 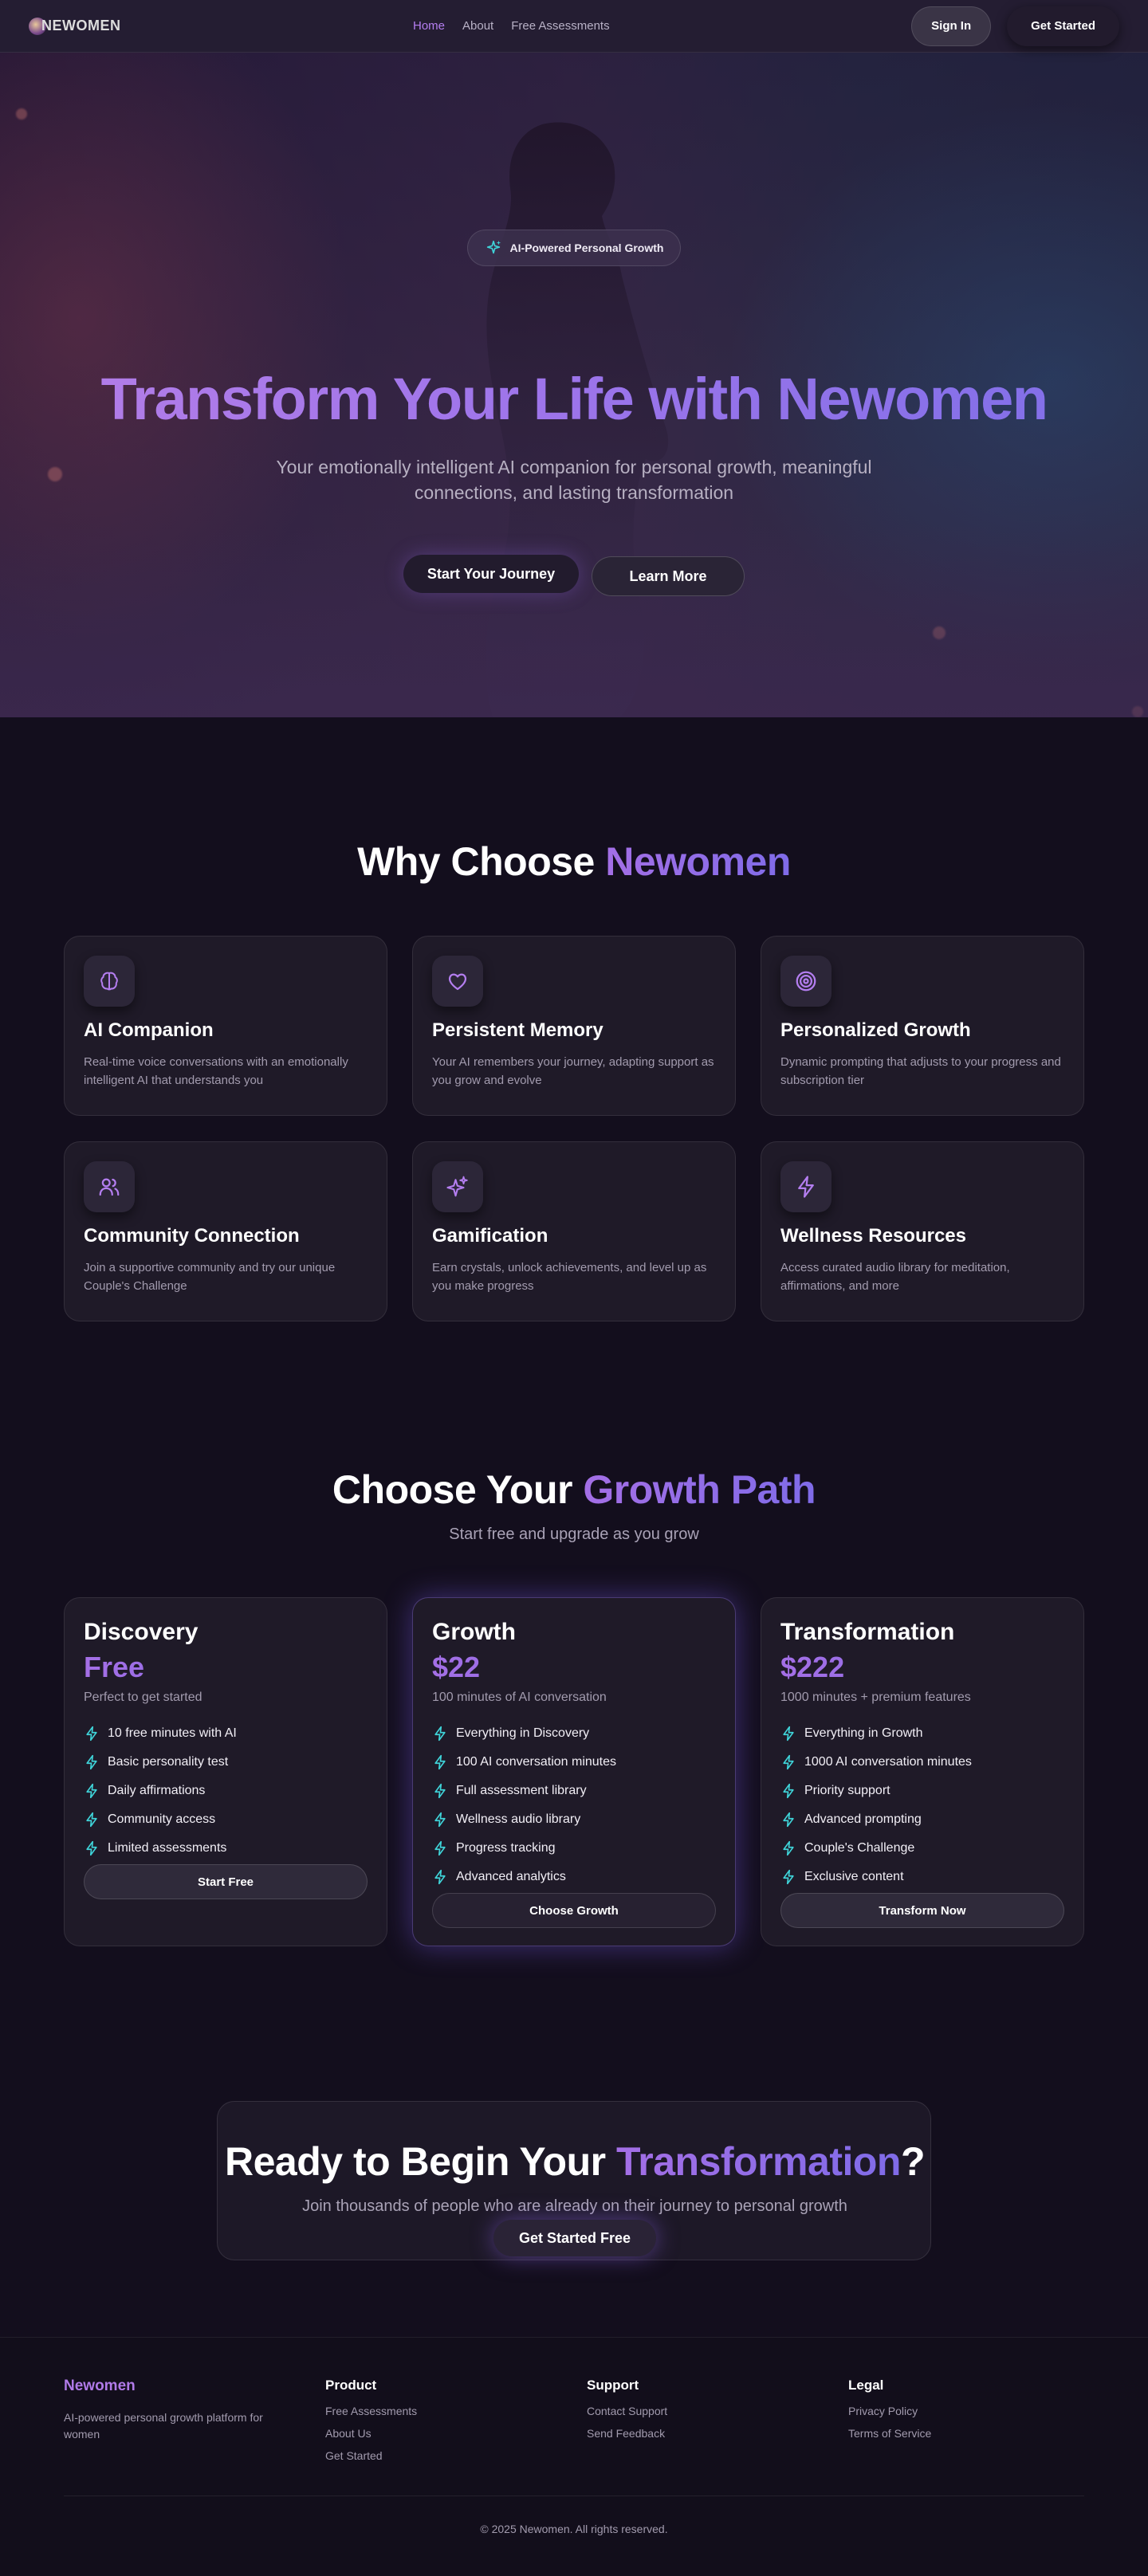 What do you see at coordinates (167, 2386) in the screenshot?
I see `footer-brand: Newomen` at bounding box center [167, 2386].